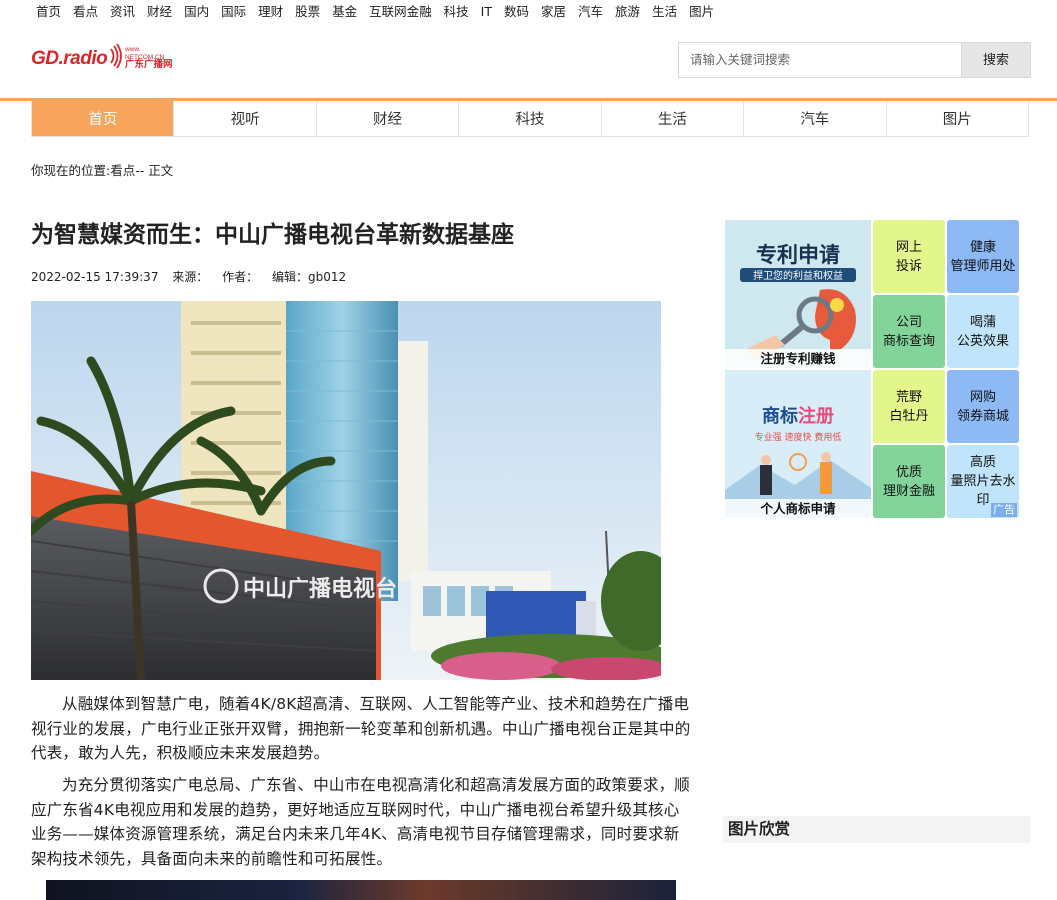 This screenshot has height=900, width=1057. Describe the element at coordinates (673, 118) in the screenshot. I see `main-nav-life: 生活` at that location.